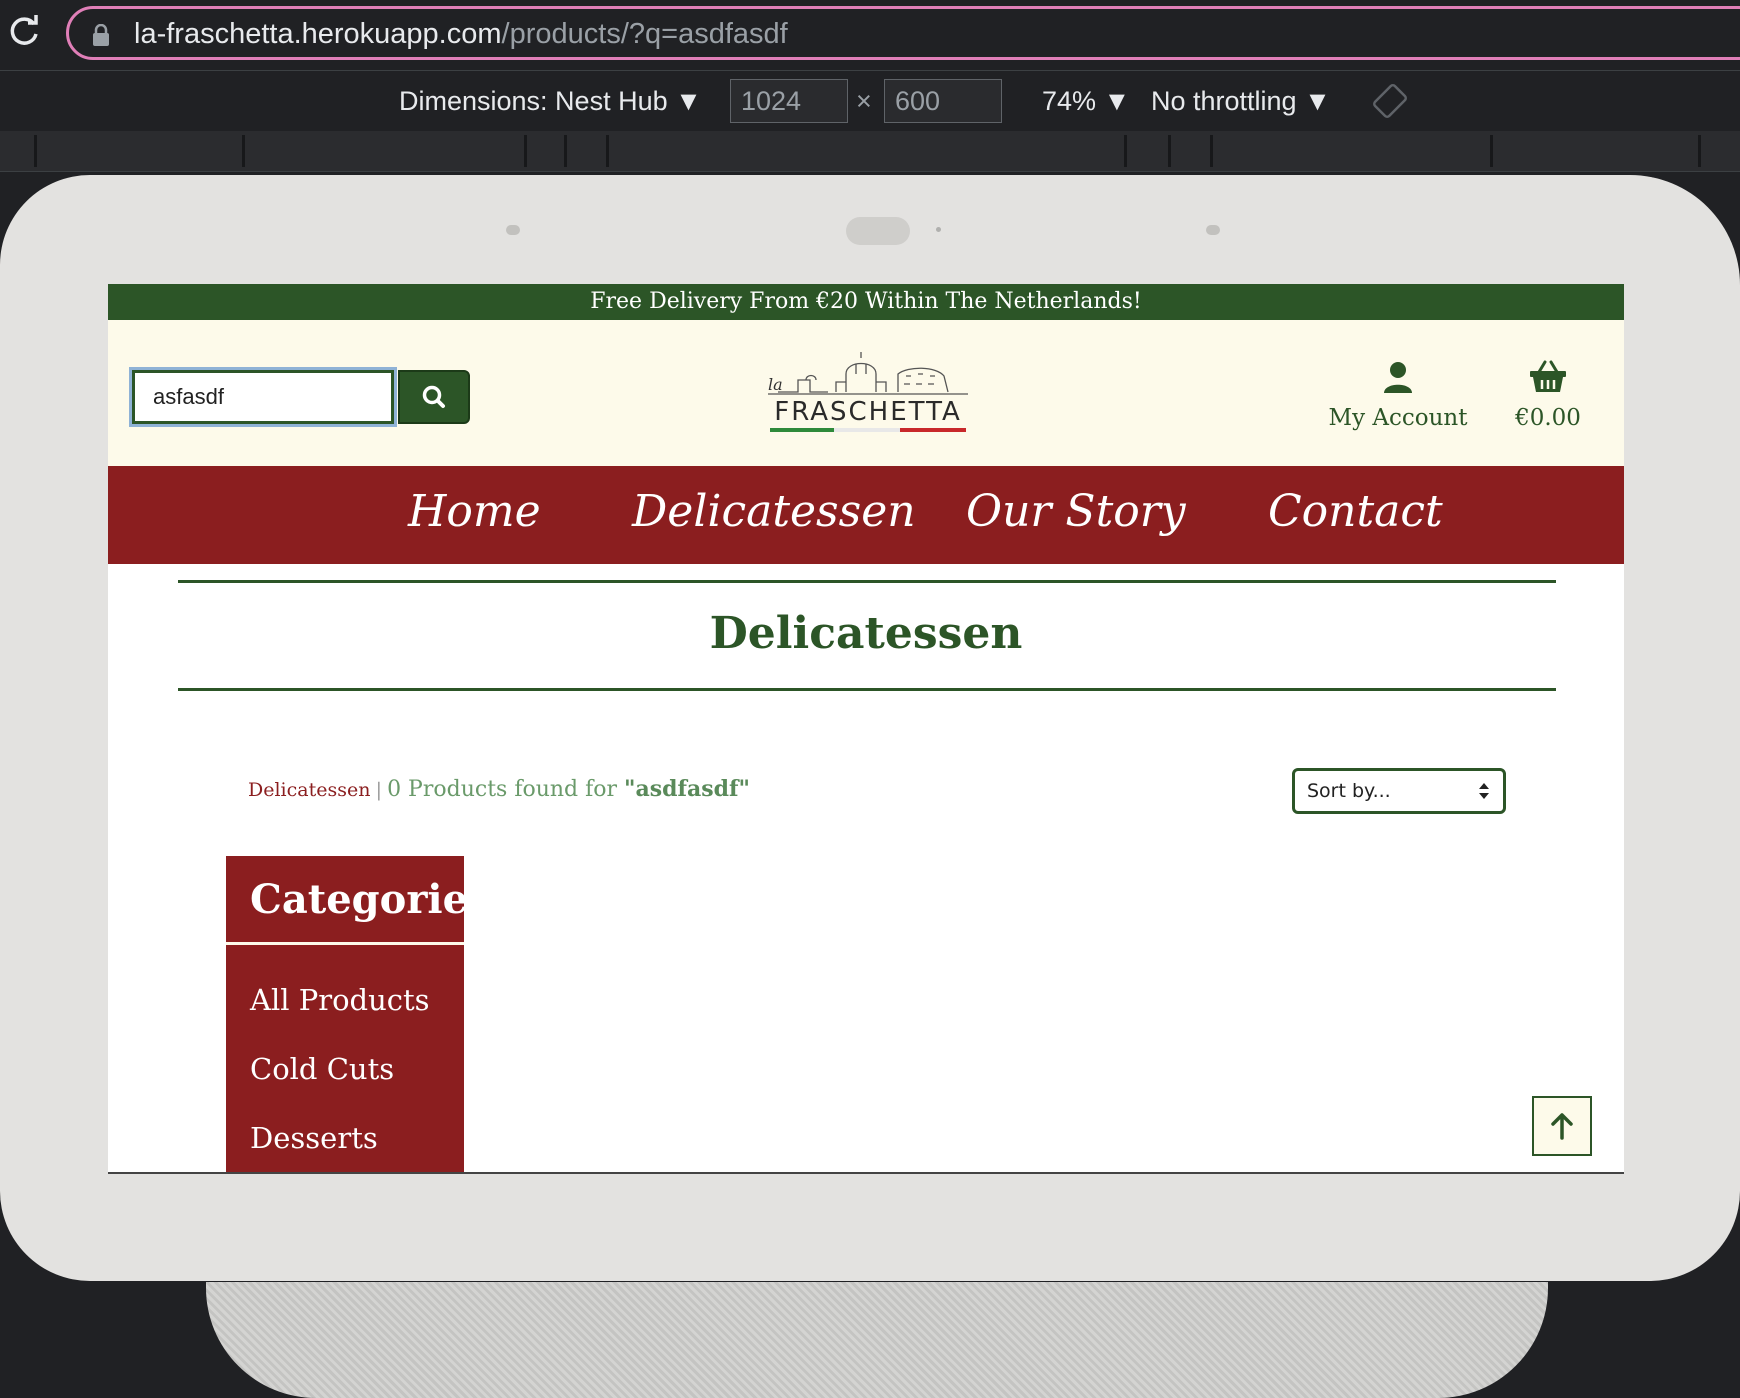  Describe the element at coordinates (263, 397) in the screenshot. I see `search-input` at that location.